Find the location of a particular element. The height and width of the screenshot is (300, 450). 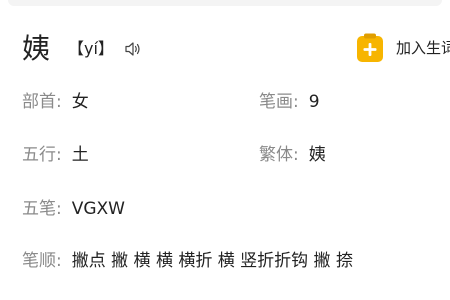

stroke-order-row: 笔顺: 撇点 撇 横 横 横折 横 竖折折钩 撇 捺 is located at coordinates (187, 261).